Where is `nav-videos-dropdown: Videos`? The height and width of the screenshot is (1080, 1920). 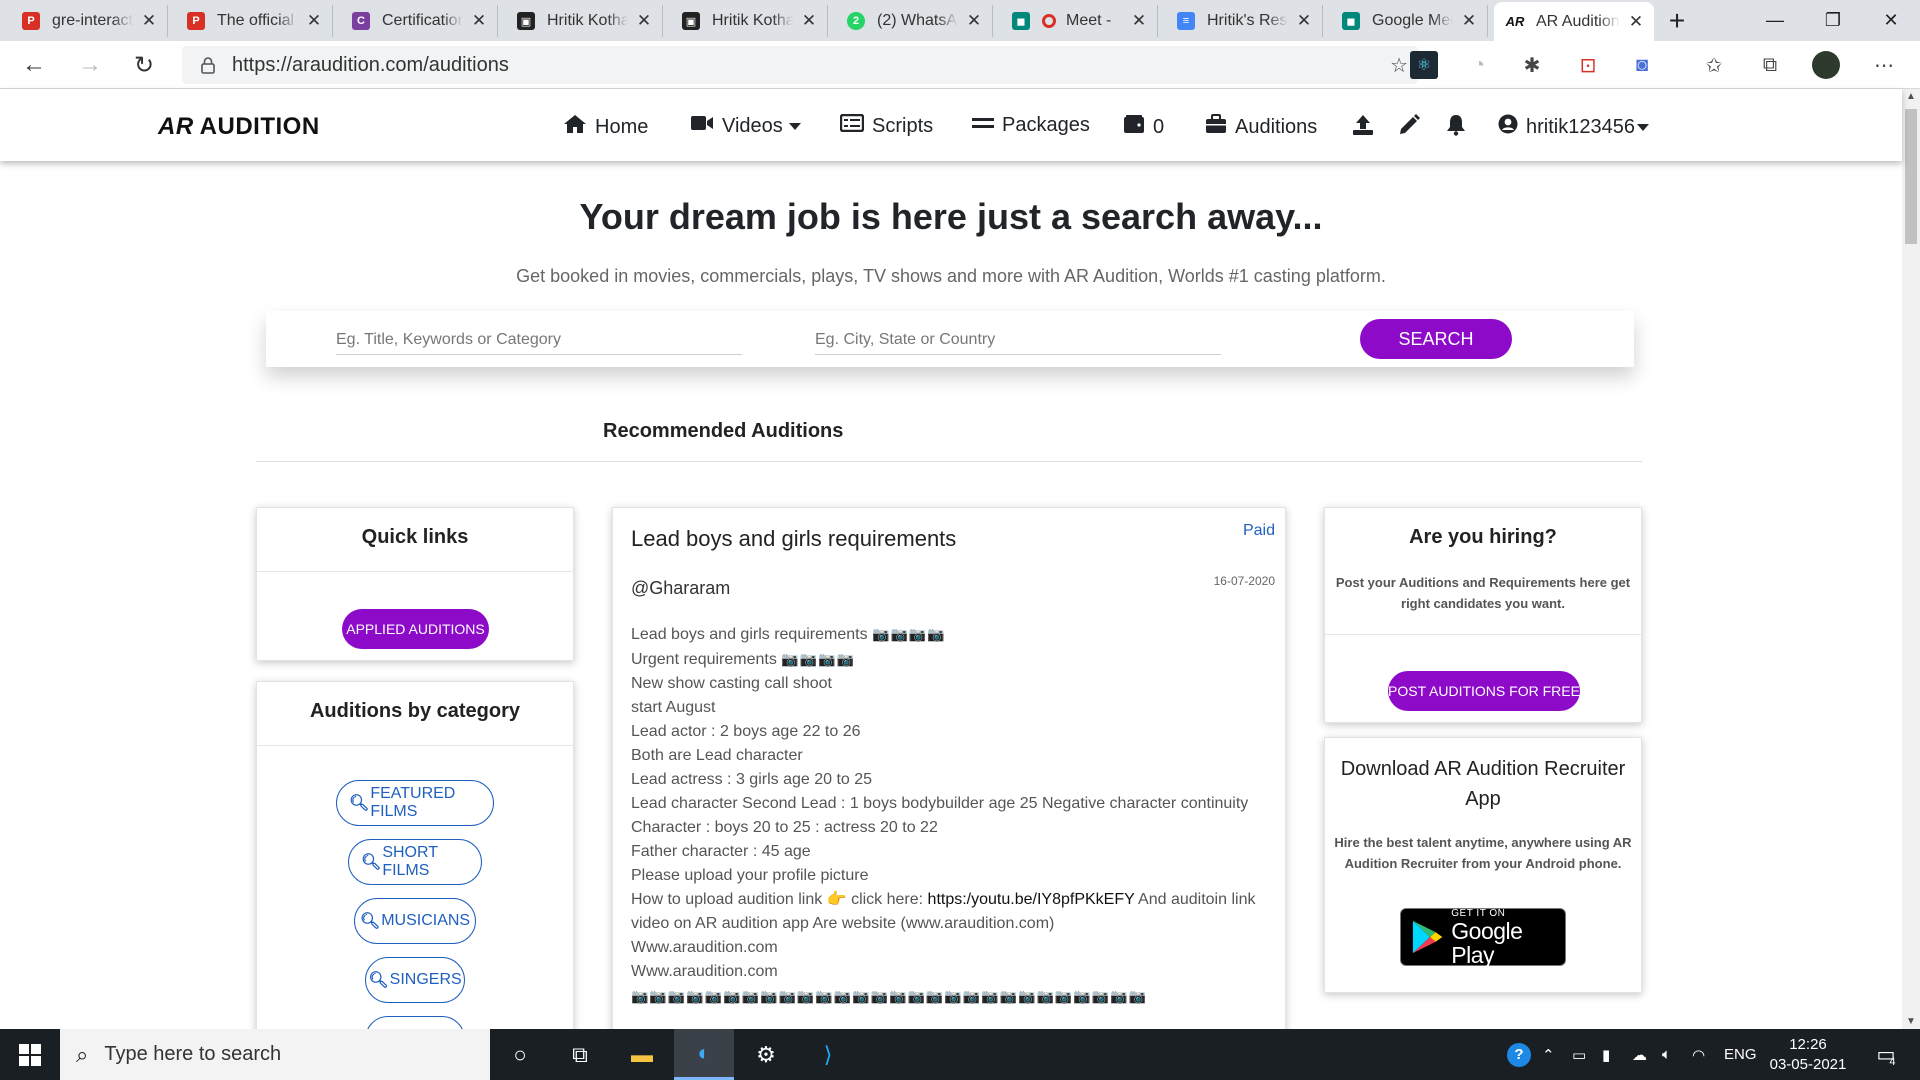
nav-videos-dropdown: Videos is located at coordinates (745, 126).